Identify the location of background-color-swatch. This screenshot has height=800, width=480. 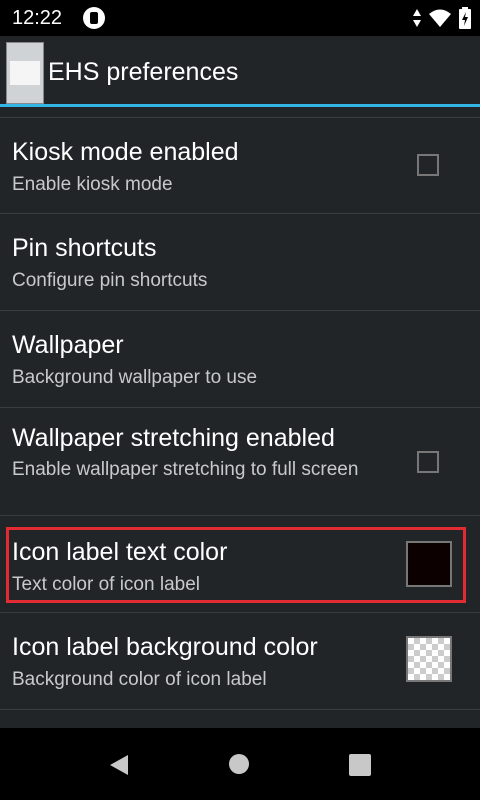
(429, 659).